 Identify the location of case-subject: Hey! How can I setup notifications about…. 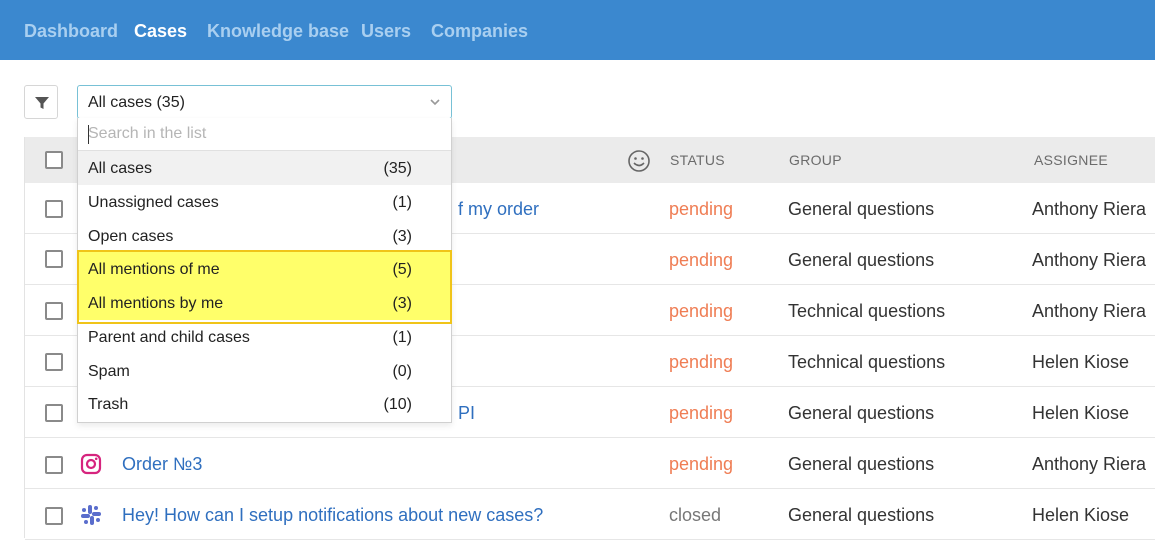
(332, 515).